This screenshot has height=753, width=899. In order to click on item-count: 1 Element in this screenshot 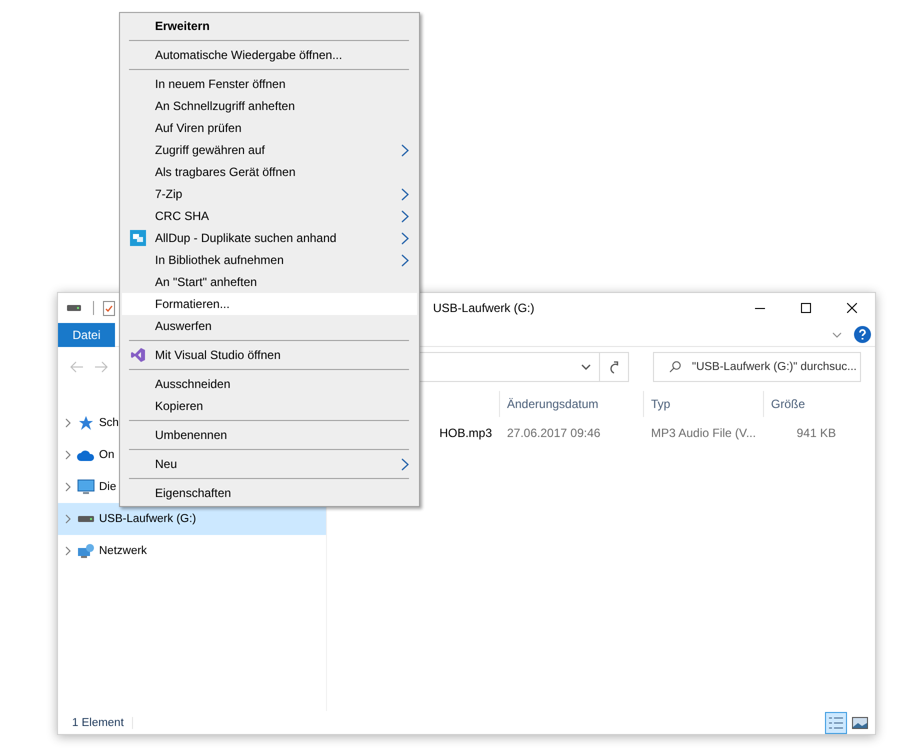, I will do `click(102, 722)`.